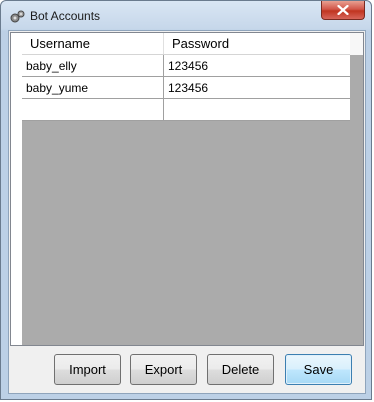  What do you see at coordinates (17, 17) in the screenshot?
I see `app-icon` at bounding box center [17, 17].